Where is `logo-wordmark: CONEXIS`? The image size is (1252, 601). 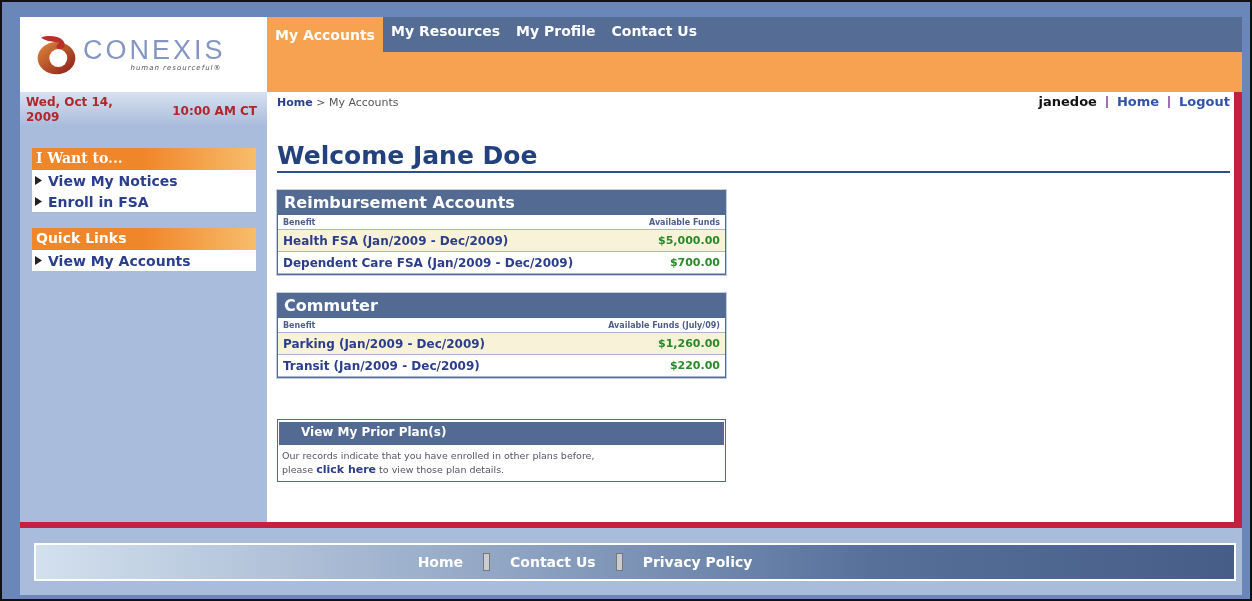
logo-wordmark: CONEXIS is located at coordinates (154, 50).